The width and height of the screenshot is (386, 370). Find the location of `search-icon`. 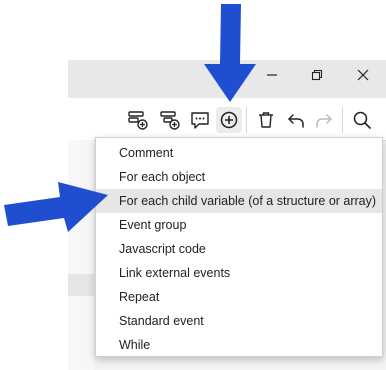

search-icon is located at coordinates (362, 120).